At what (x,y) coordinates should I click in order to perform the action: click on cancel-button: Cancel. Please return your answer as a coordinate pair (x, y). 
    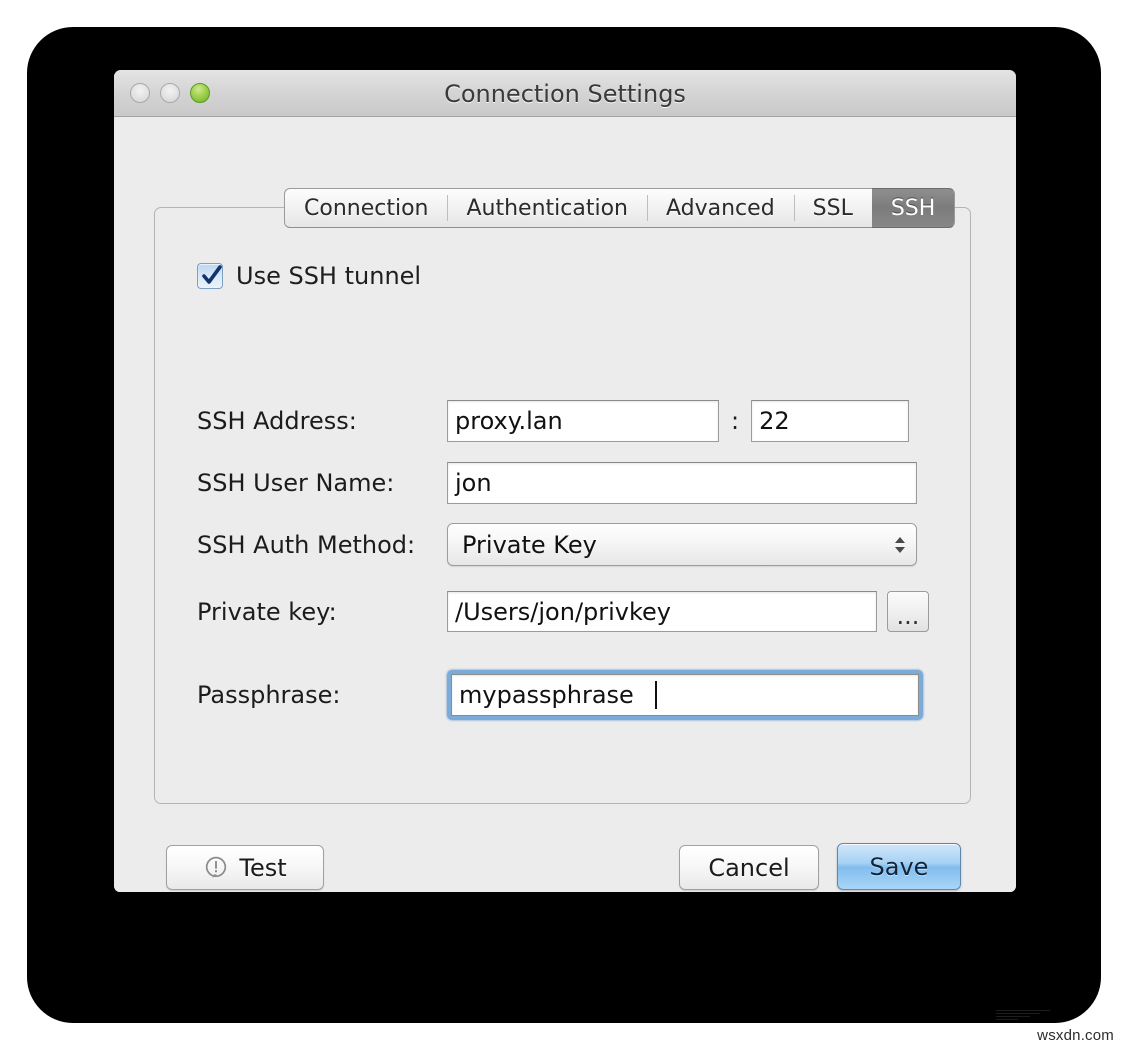
    Looking at the image, I should click on (749, 867).